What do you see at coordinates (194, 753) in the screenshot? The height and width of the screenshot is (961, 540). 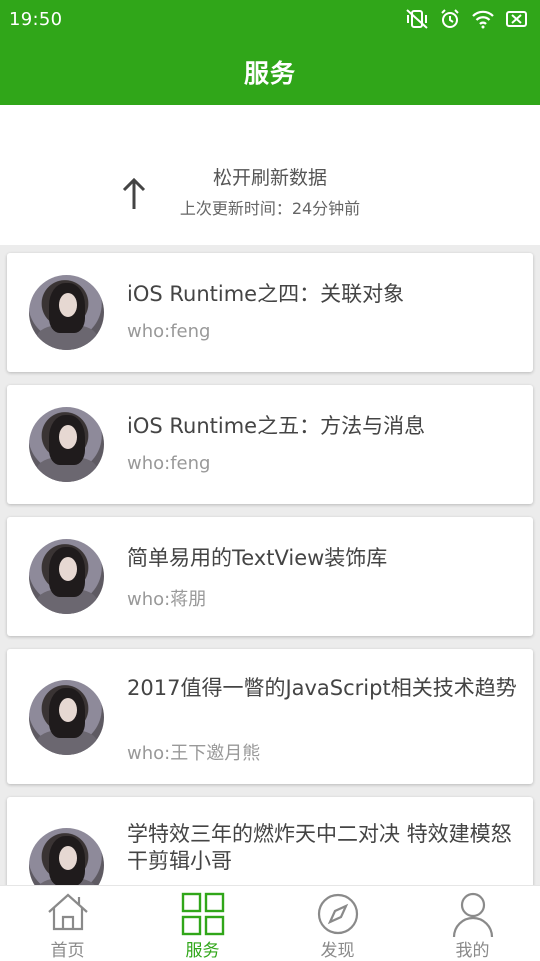 I see `article-author: who:王下邀月熊` at bounding box center [194, 753].